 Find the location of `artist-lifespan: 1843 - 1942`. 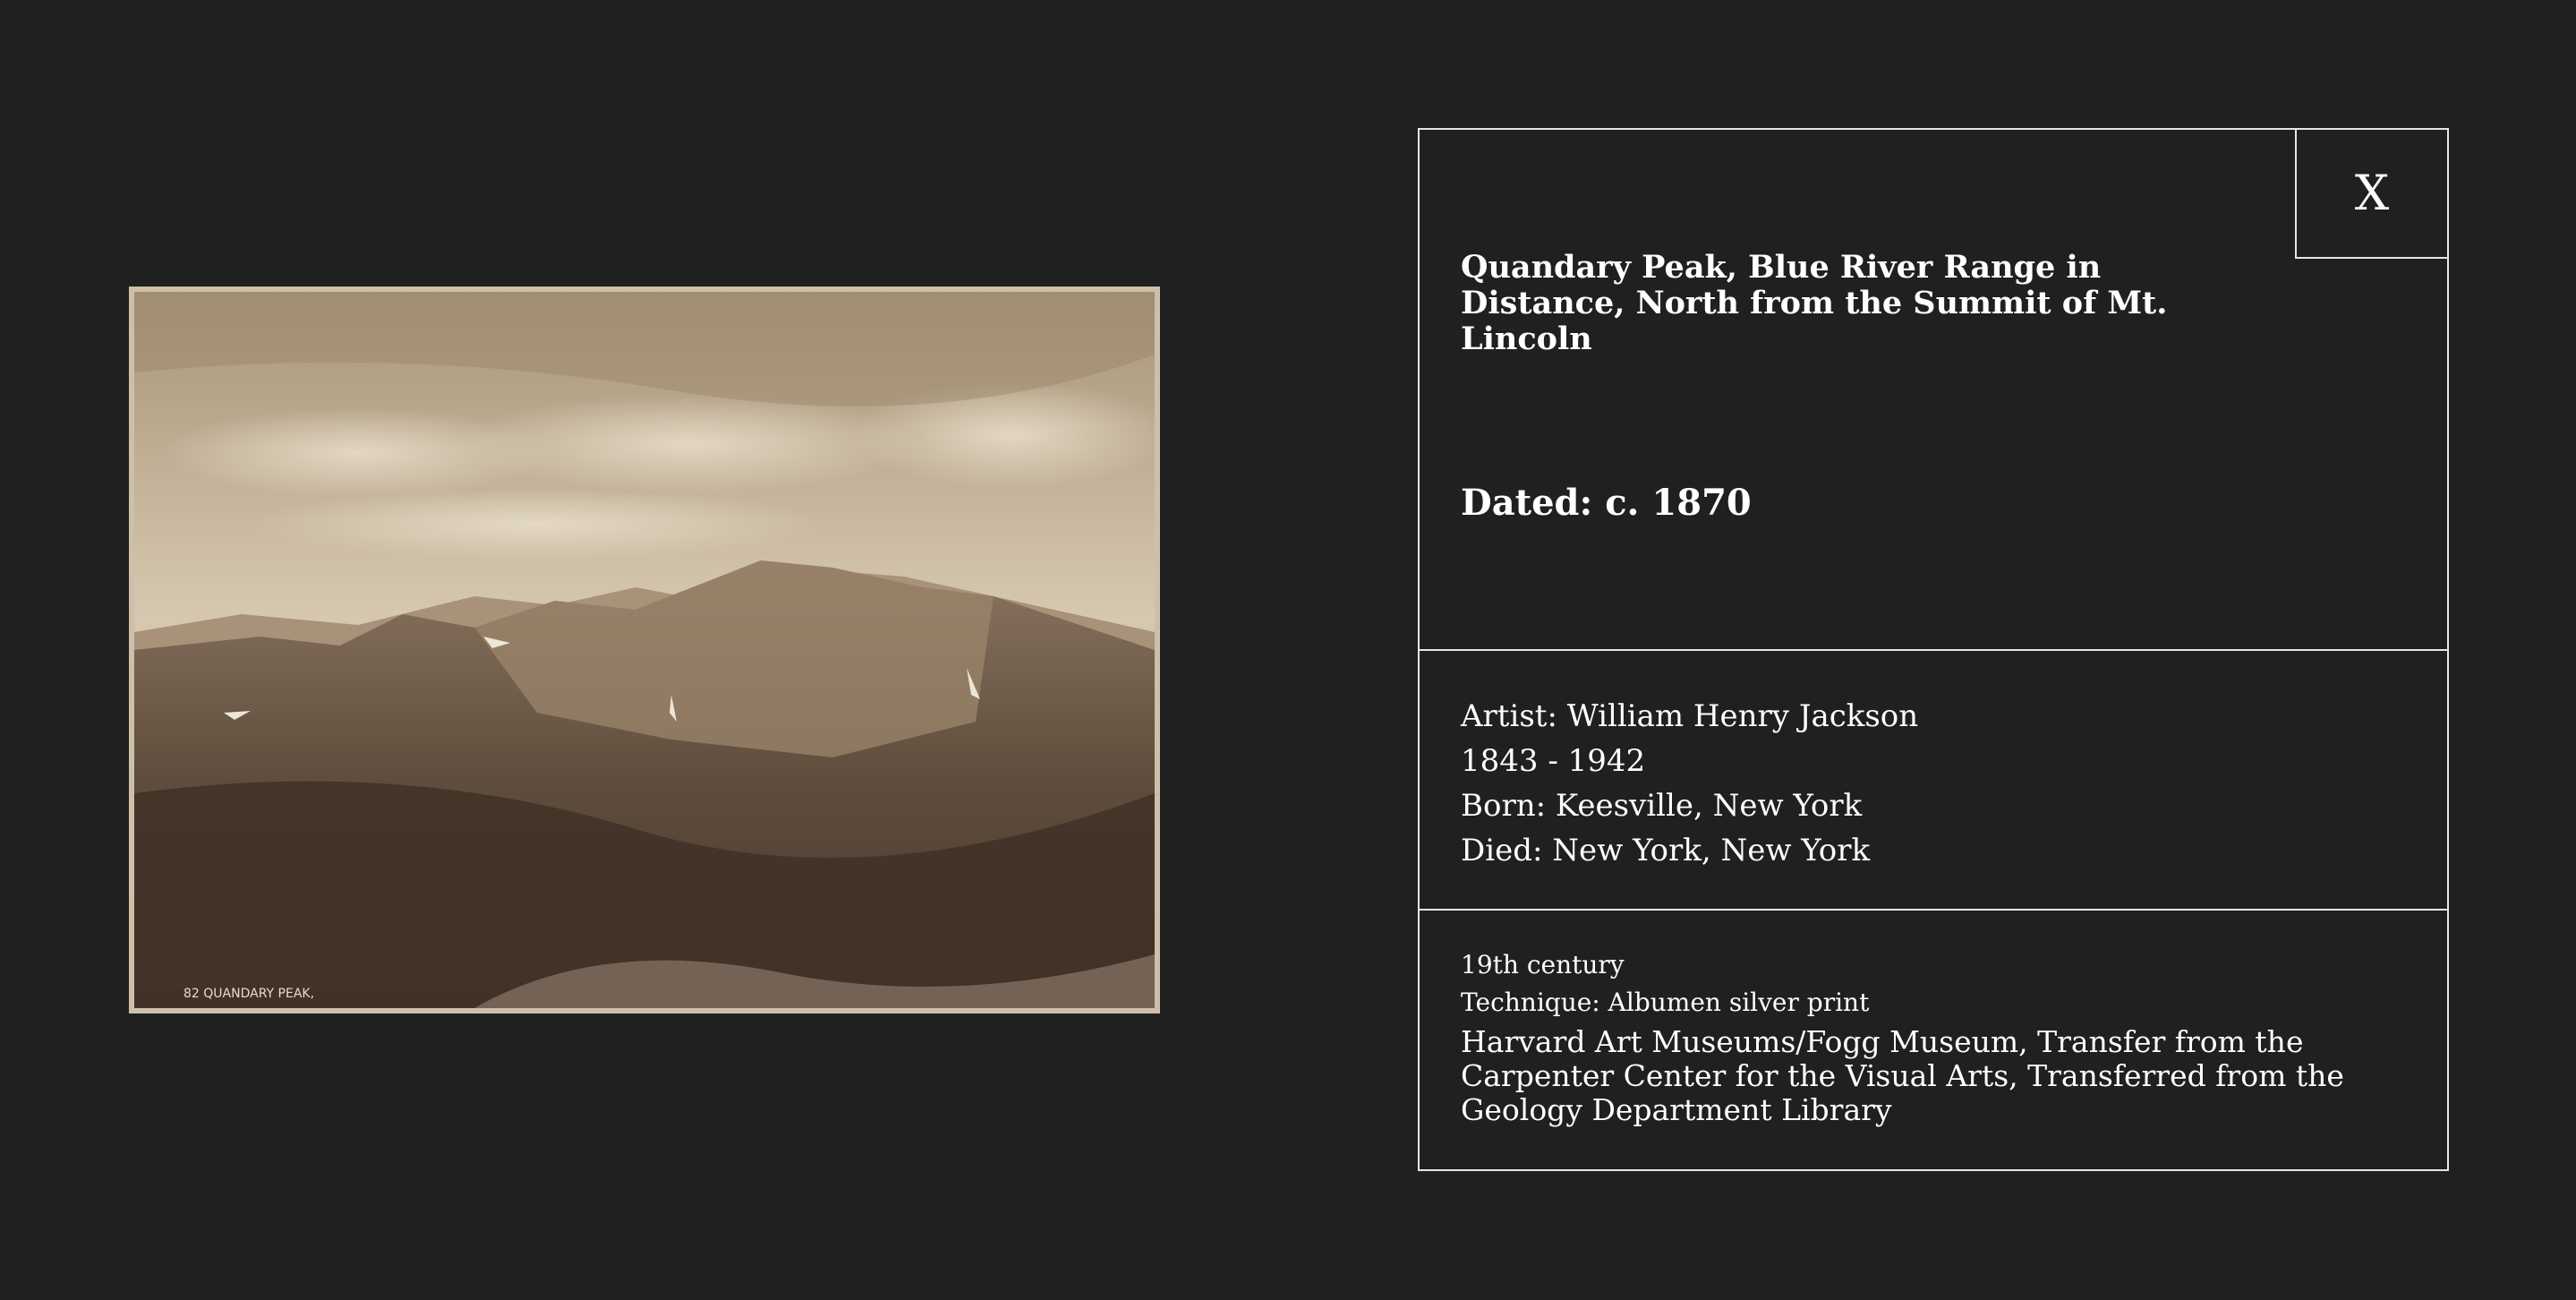

artist-lifespan: 1843 - 1942 is located at coordinates (1553, 761).